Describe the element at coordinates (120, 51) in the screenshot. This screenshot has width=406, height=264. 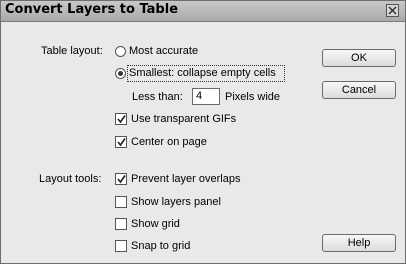
I see `most-accurate-radio` at that location.